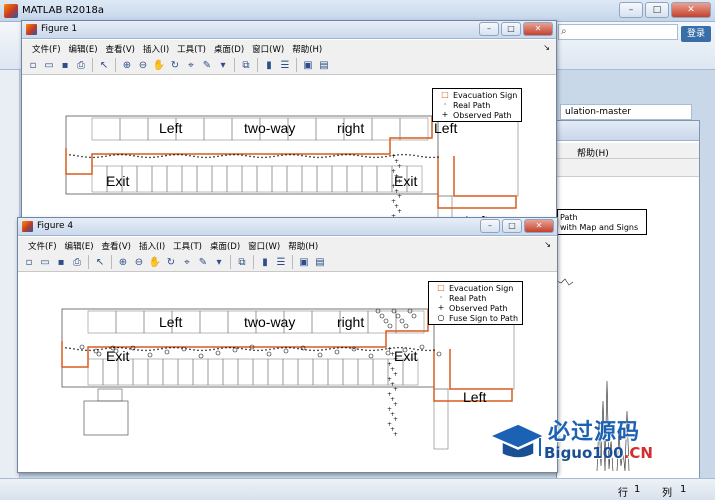  Describe the element at coordinates (564, 31) in the screenshot. I see `search-icon: ⌕` at that location.